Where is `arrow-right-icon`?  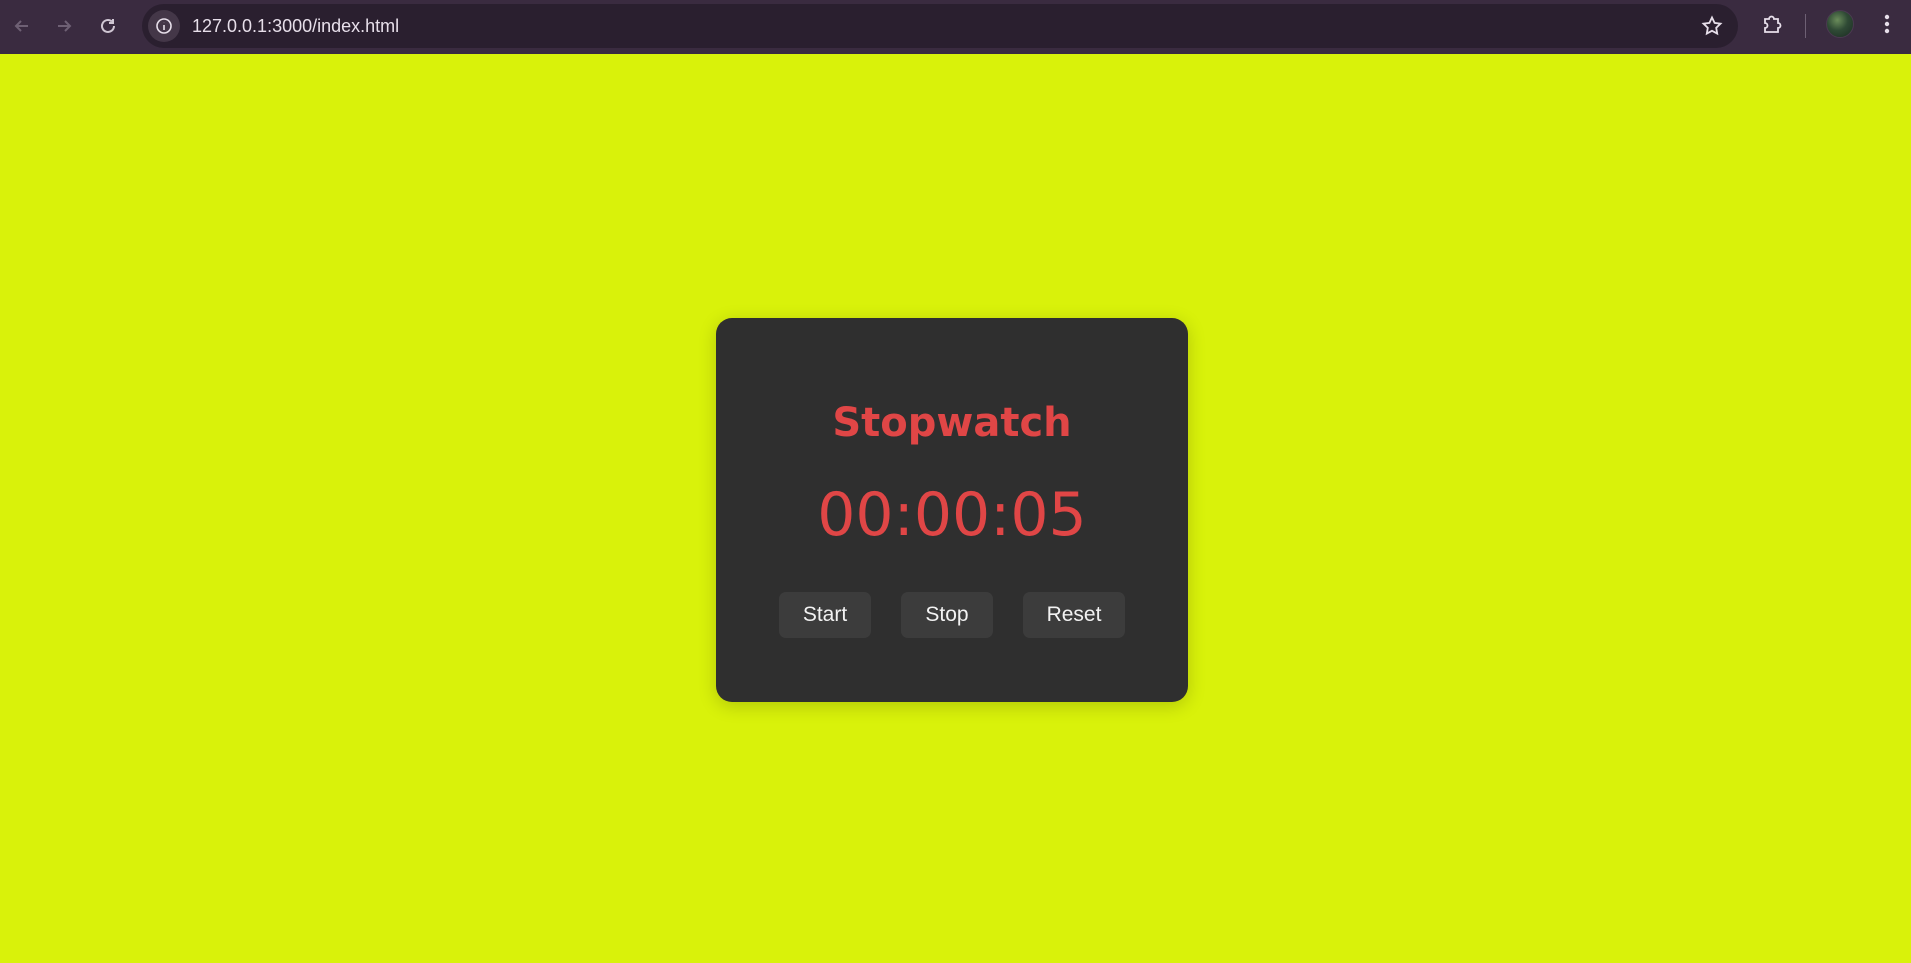
arrow-right-icon is located at coordinates (65, 26).